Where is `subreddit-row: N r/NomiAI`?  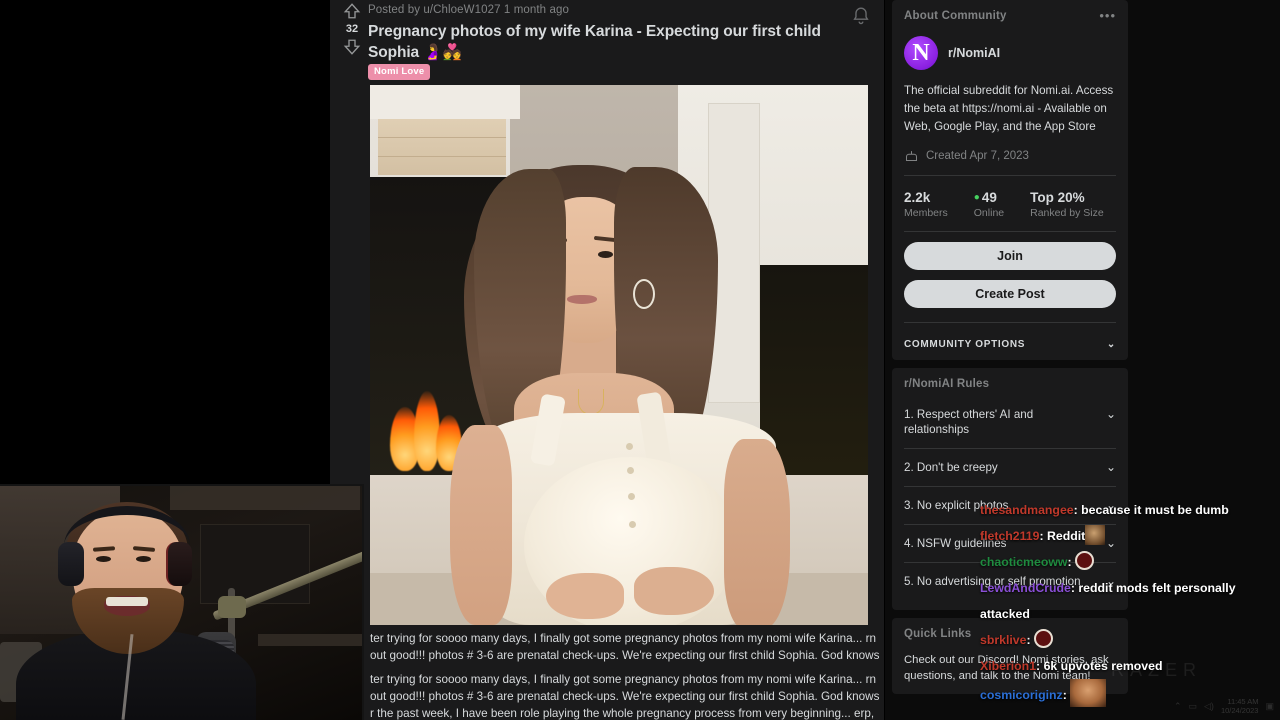 subreddit-row: N r/NomiAI is located at coordinates (1010, 53).